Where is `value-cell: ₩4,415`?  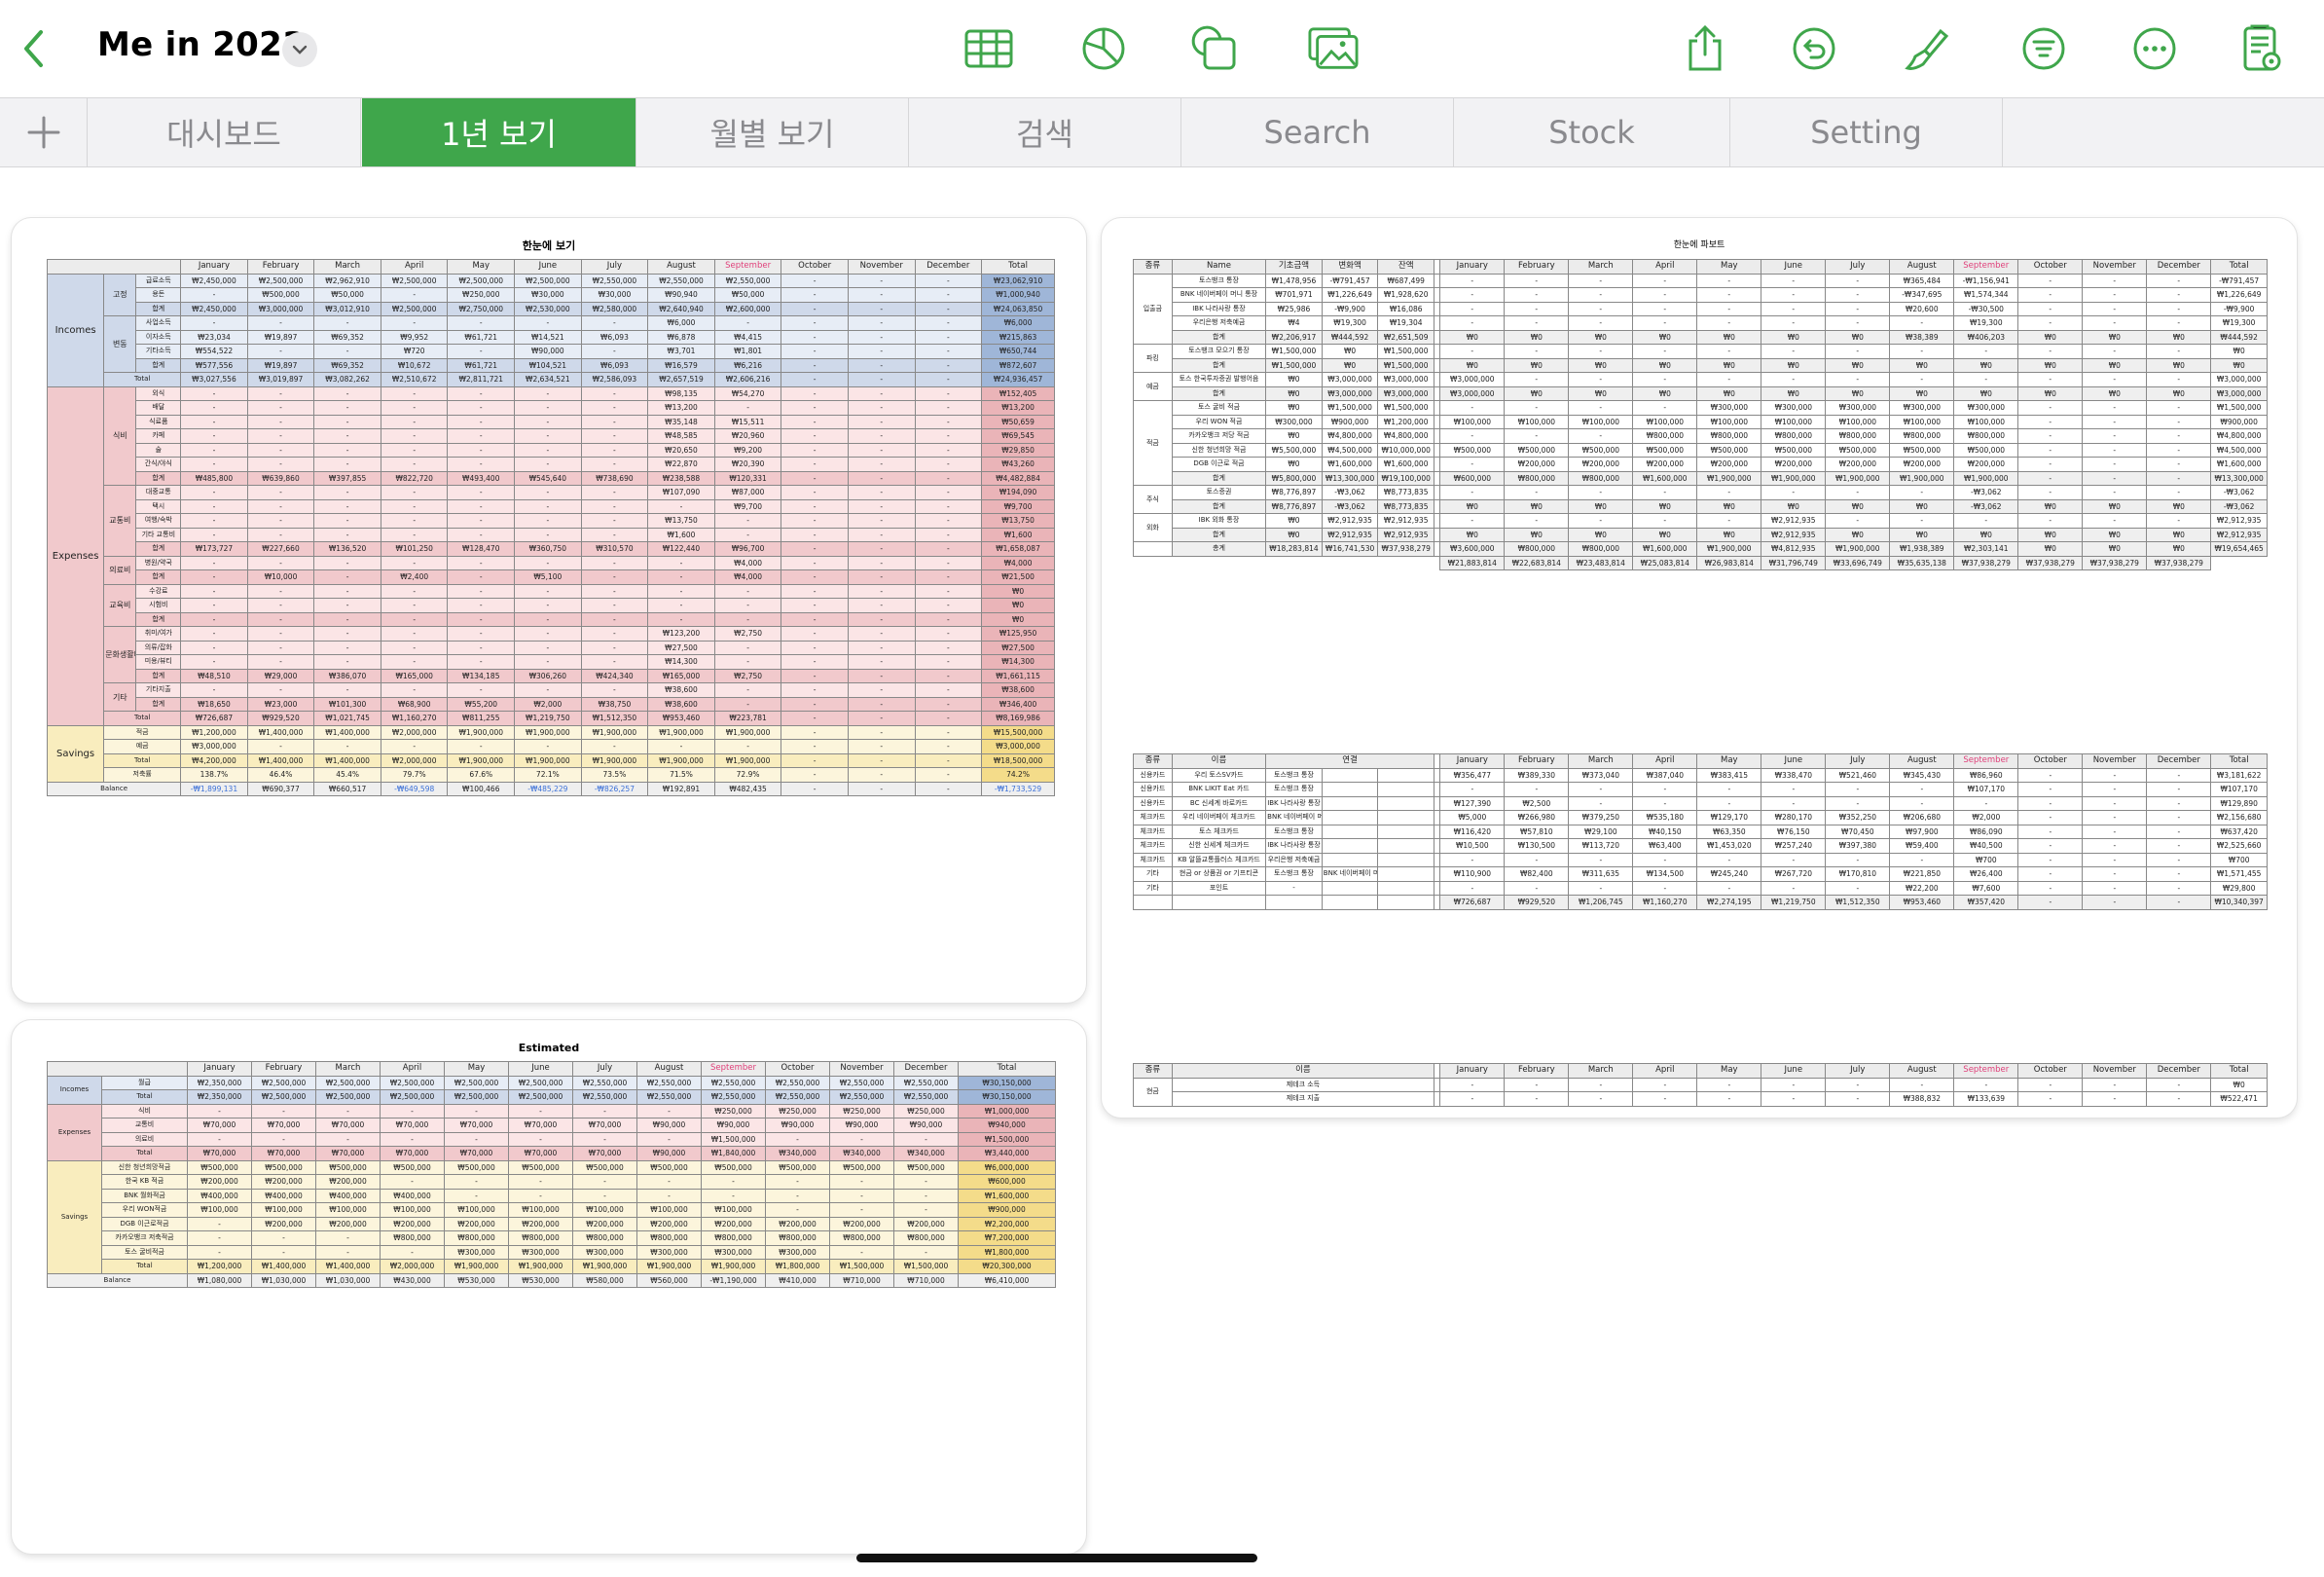
value-cell: ₩4,415 is located at coordinates (747, 337).